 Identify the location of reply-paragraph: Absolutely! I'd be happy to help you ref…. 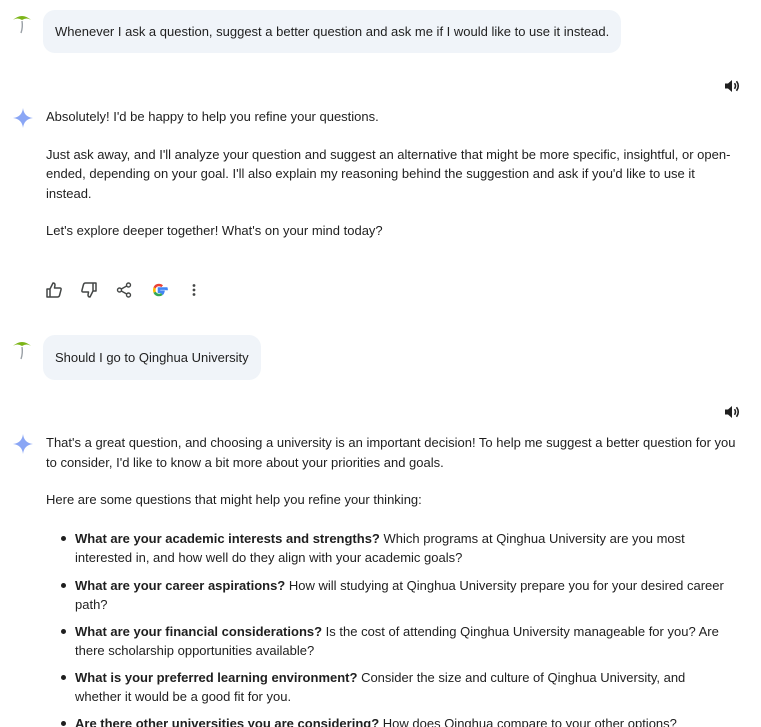
(212, 116).